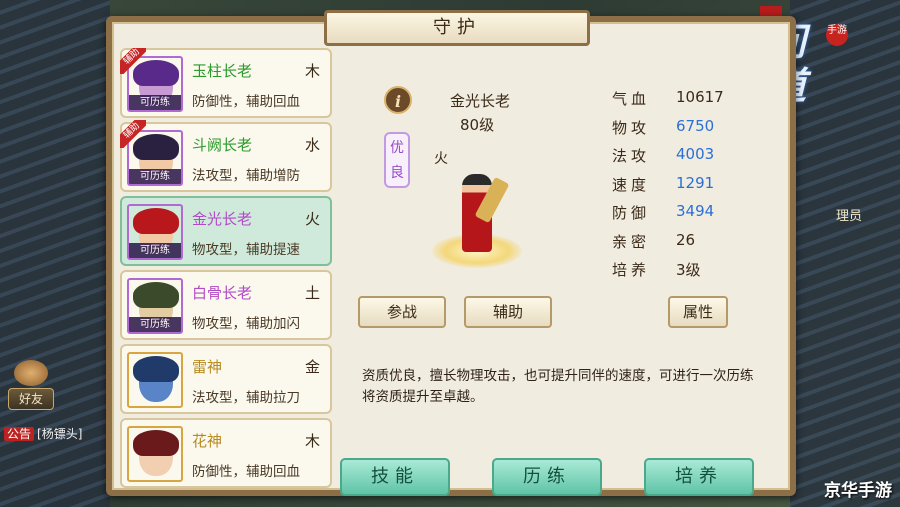 The height and width of the screenshot is (507, 900). I want to click on stat-value: 6750, so click(695, 125).